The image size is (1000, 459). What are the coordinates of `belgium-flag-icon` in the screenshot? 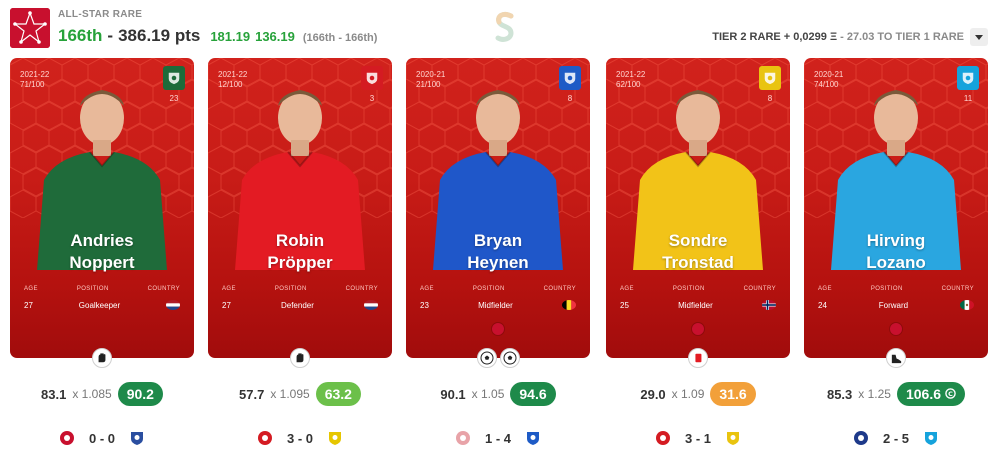 It's located at (569, 305).